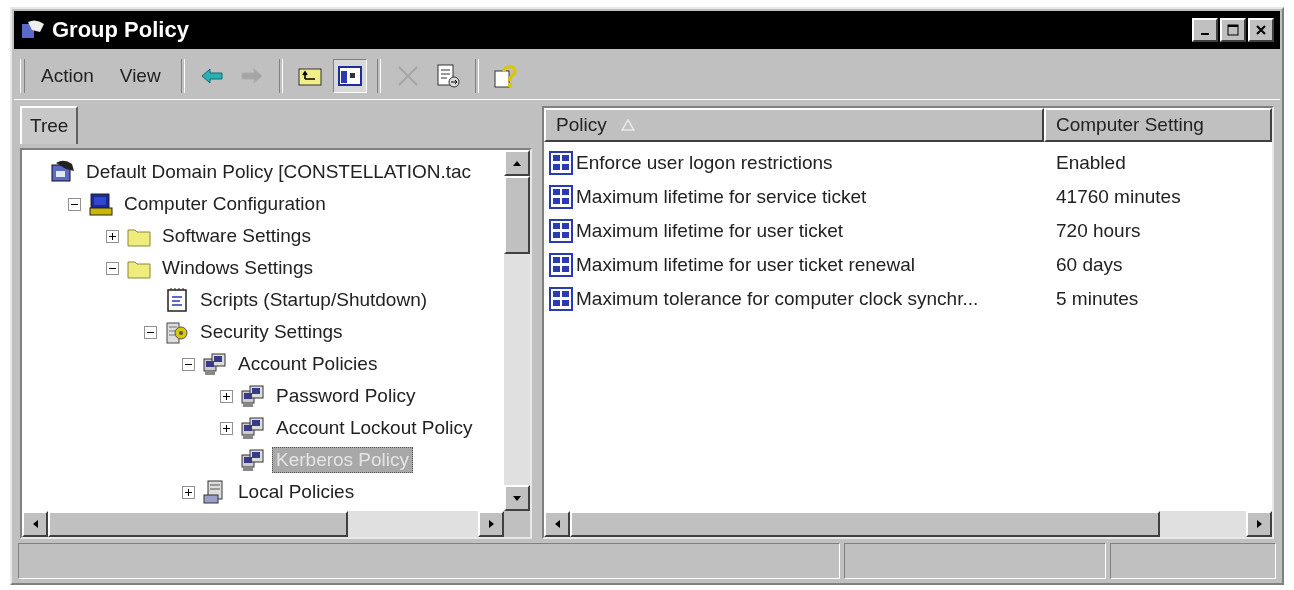 This screenshot has width=1294, height=590. I want to click on minimize-button, so click(1205, 30).